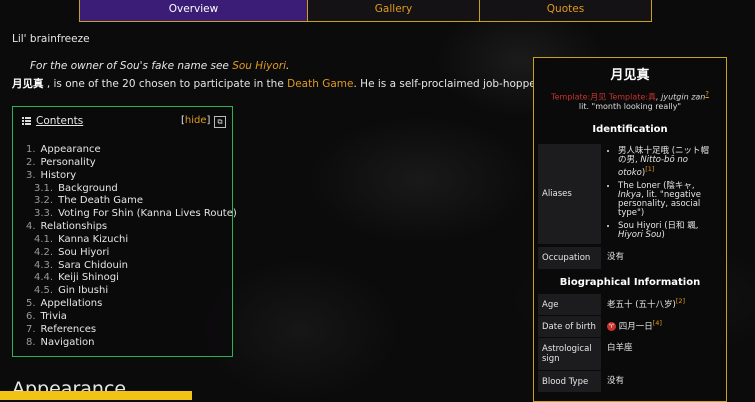 The image size is (755, 402). Describe the element at coordinates (31, 342) in the screenshot. I see `toc-item-number: 8.` at that location.